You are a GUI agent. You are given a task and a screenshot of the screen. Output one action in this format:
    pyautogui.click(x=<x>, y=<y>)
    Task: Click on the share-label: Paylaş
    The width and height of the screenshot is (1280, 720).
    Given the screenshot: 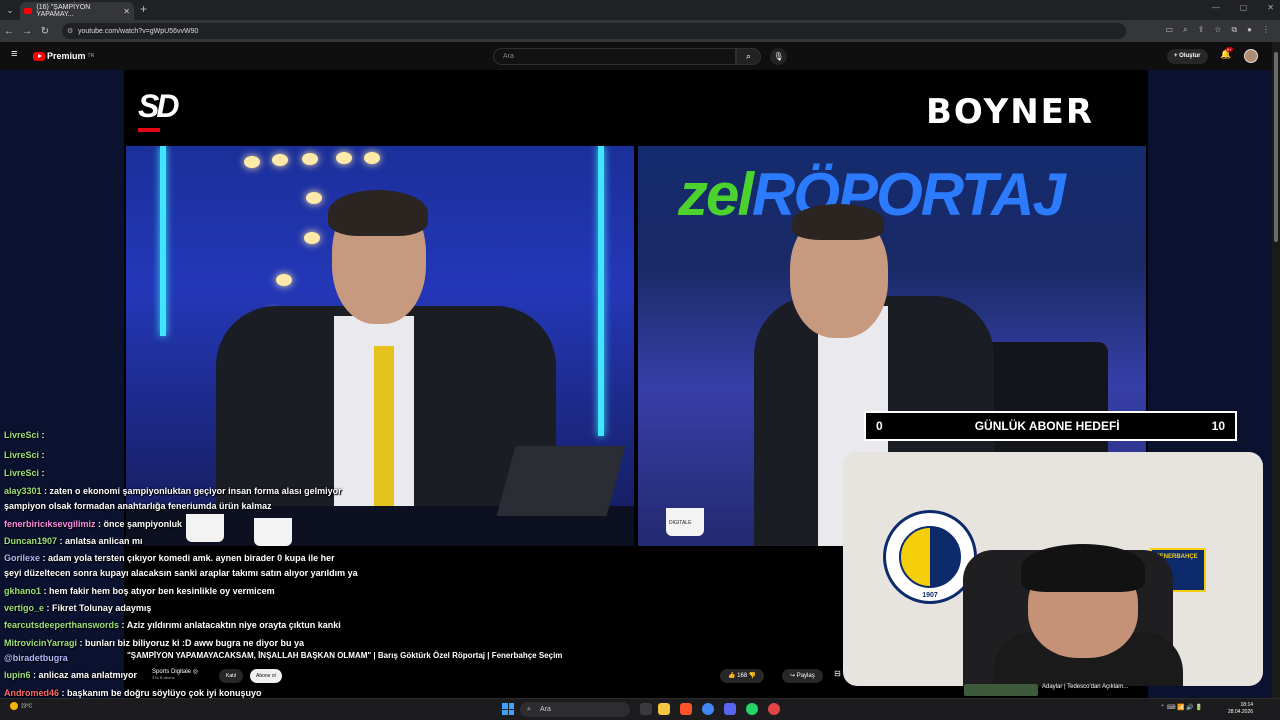 What is the action you would take?
    pyautogui.click(x=805, y=676)
    